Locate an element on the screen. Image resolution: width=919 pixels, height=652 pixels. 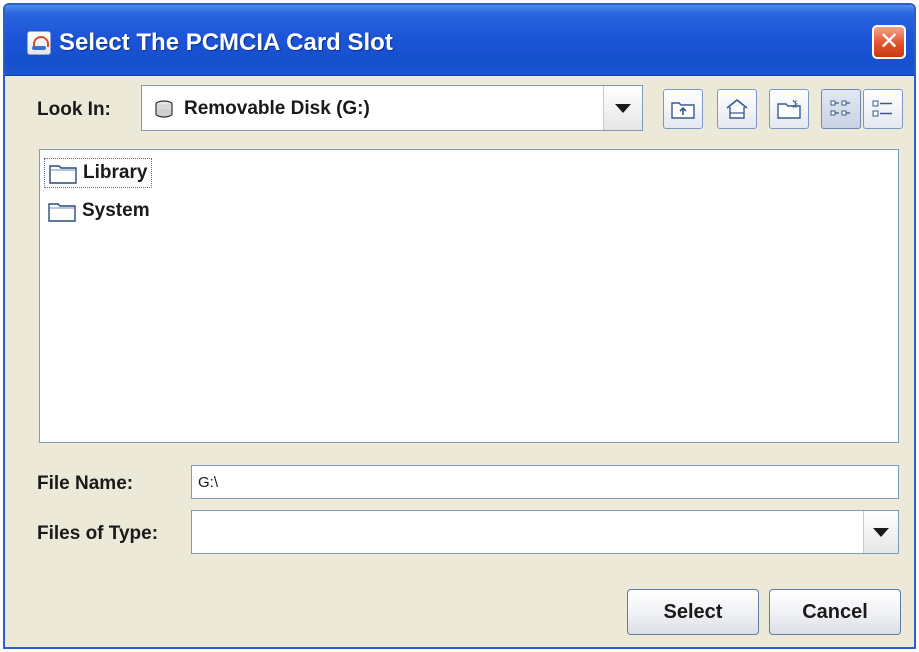
look-in-label: Look In: is located at coordinates (74, 109).